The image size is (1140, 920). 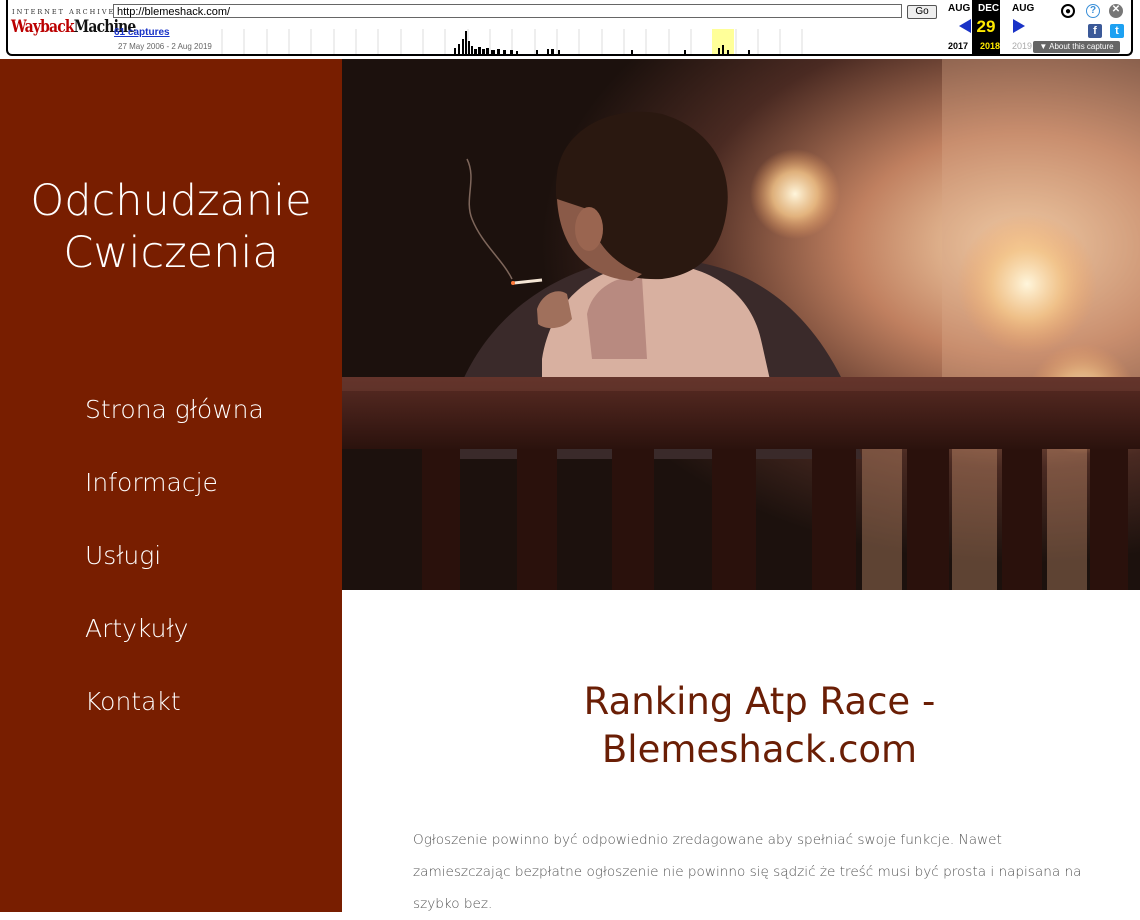 I want to click on facebook-icon: f, so click(x=1095, y=31).